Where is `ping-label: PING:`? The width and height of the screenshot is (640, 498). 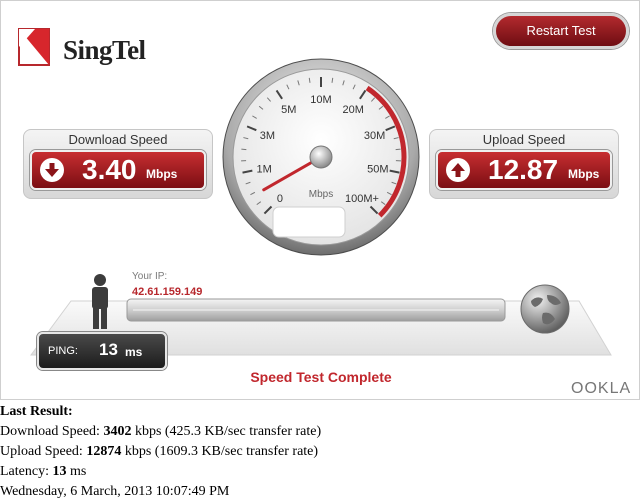
ping-label: PING: is located at coordinates (63, 351).